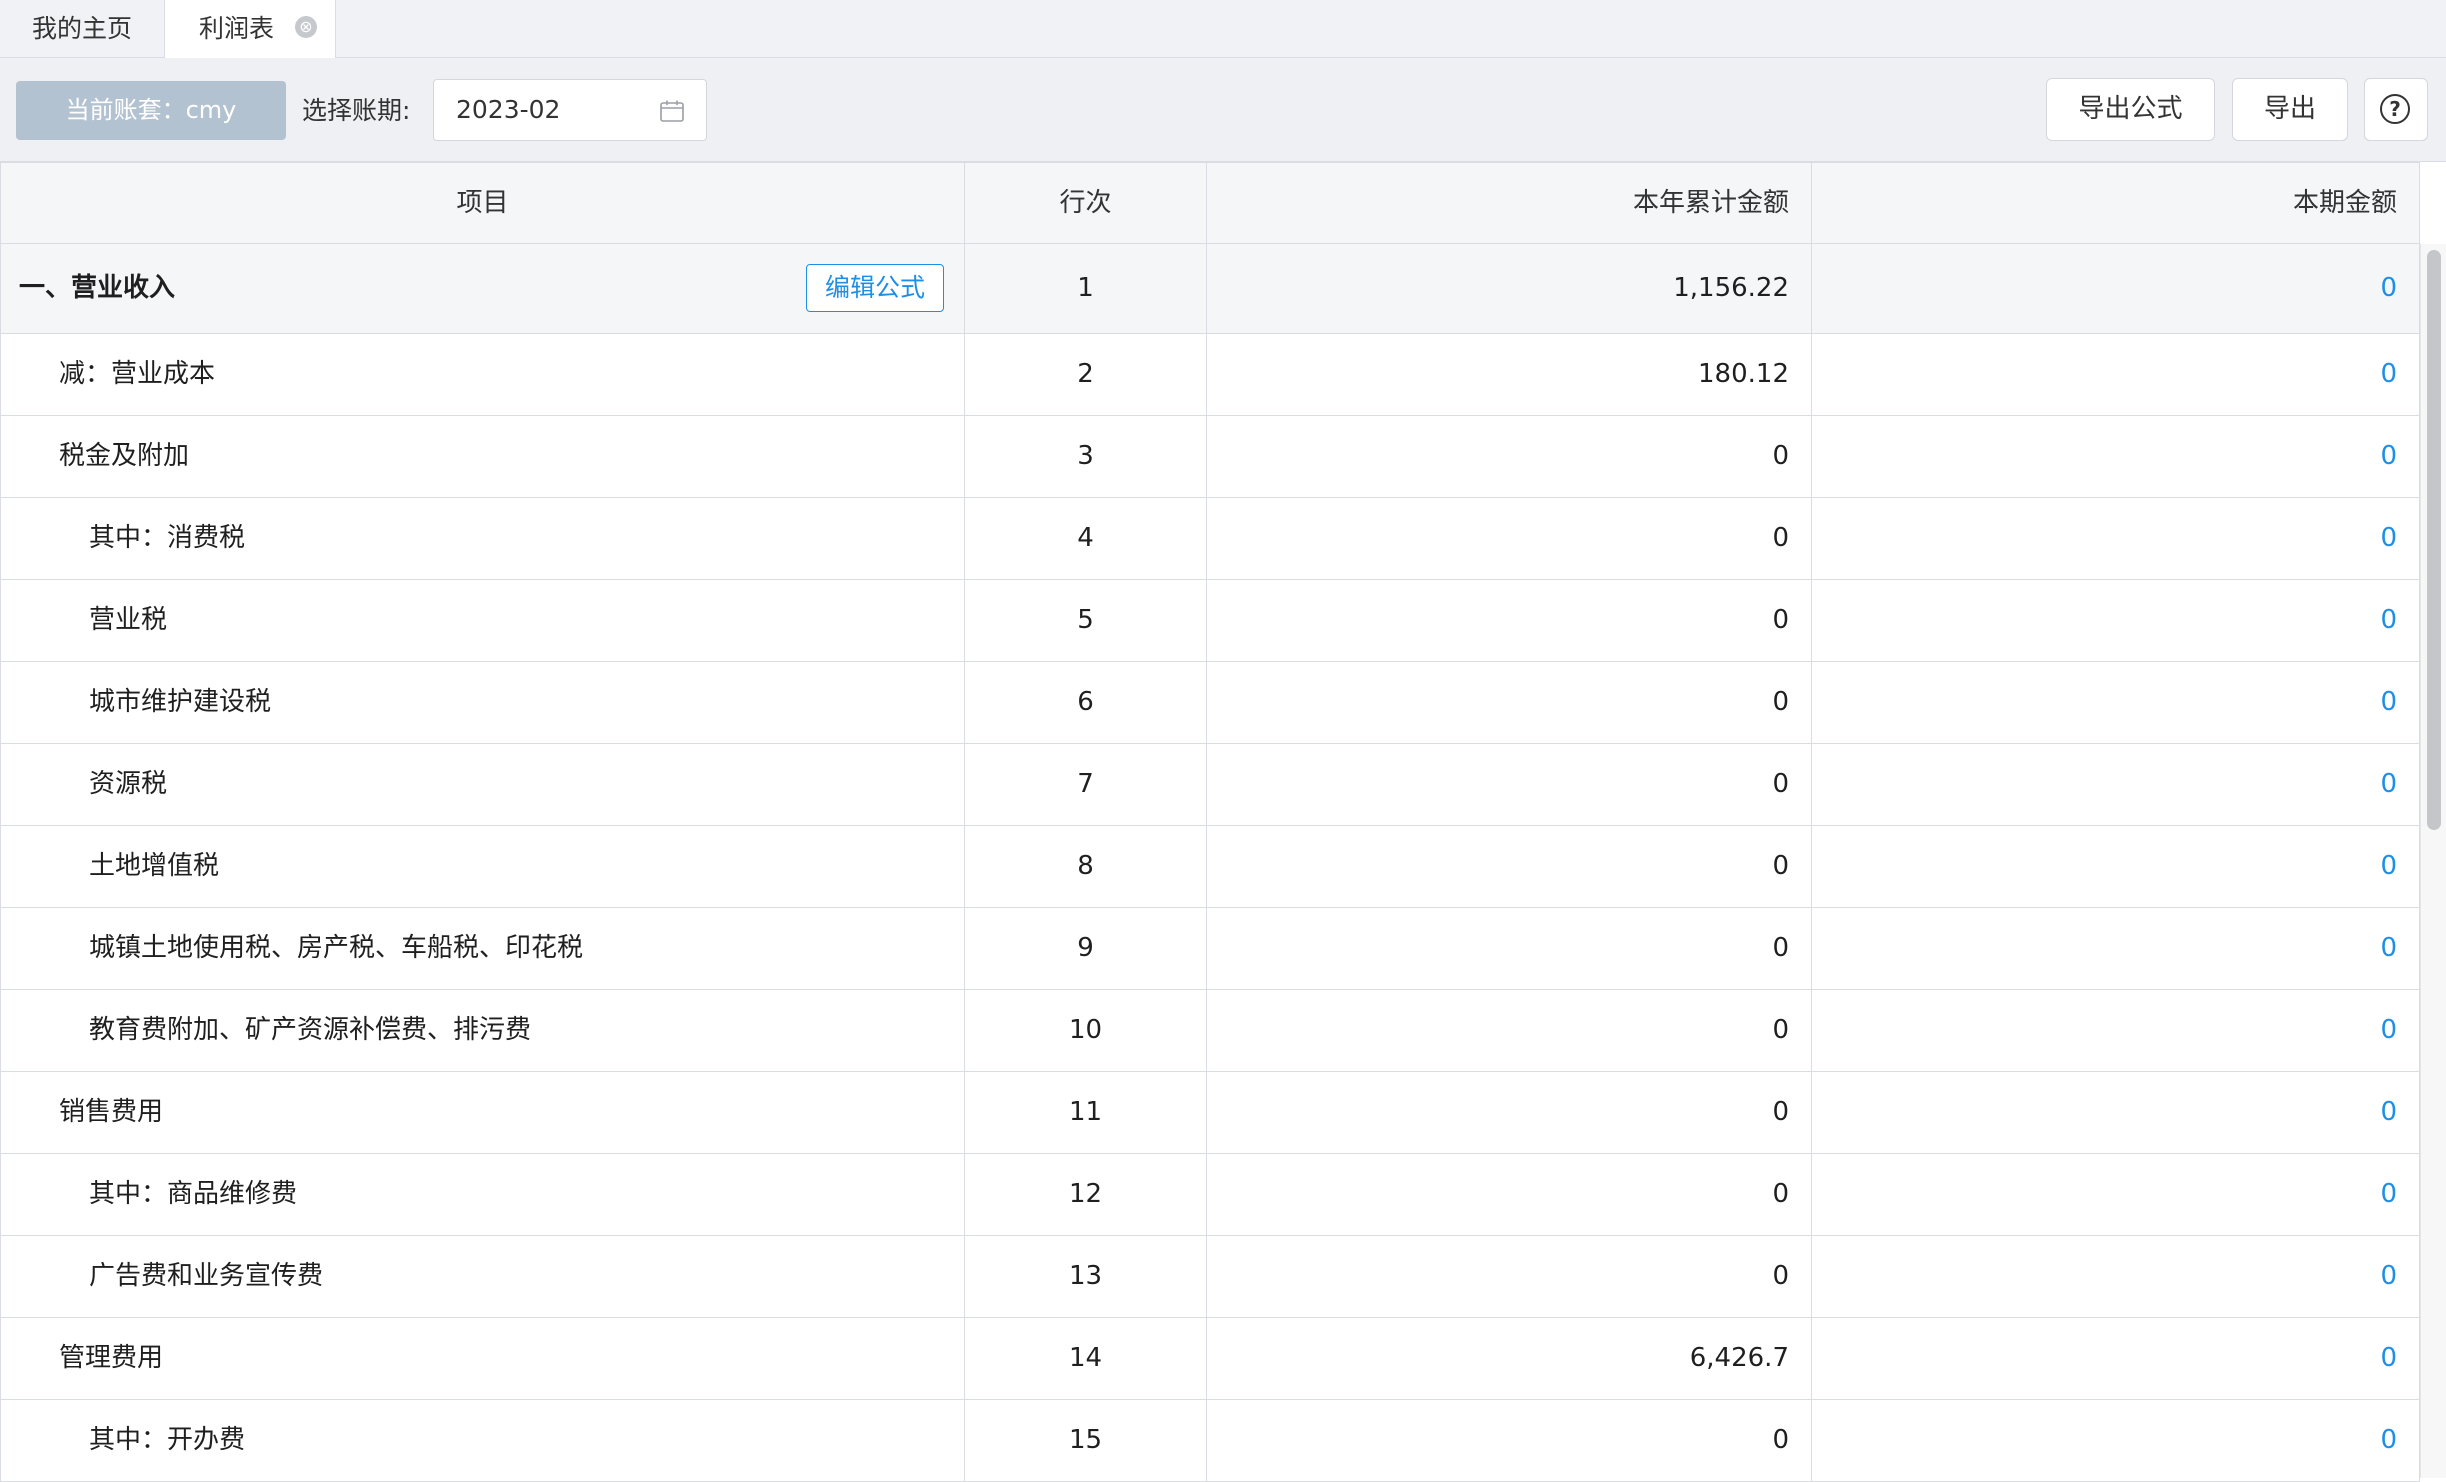 The height and width of the screenshot is (1482, 2446). I want to click on table-row: 减：营业成本 2 180.12 0, so click(1210, 375).